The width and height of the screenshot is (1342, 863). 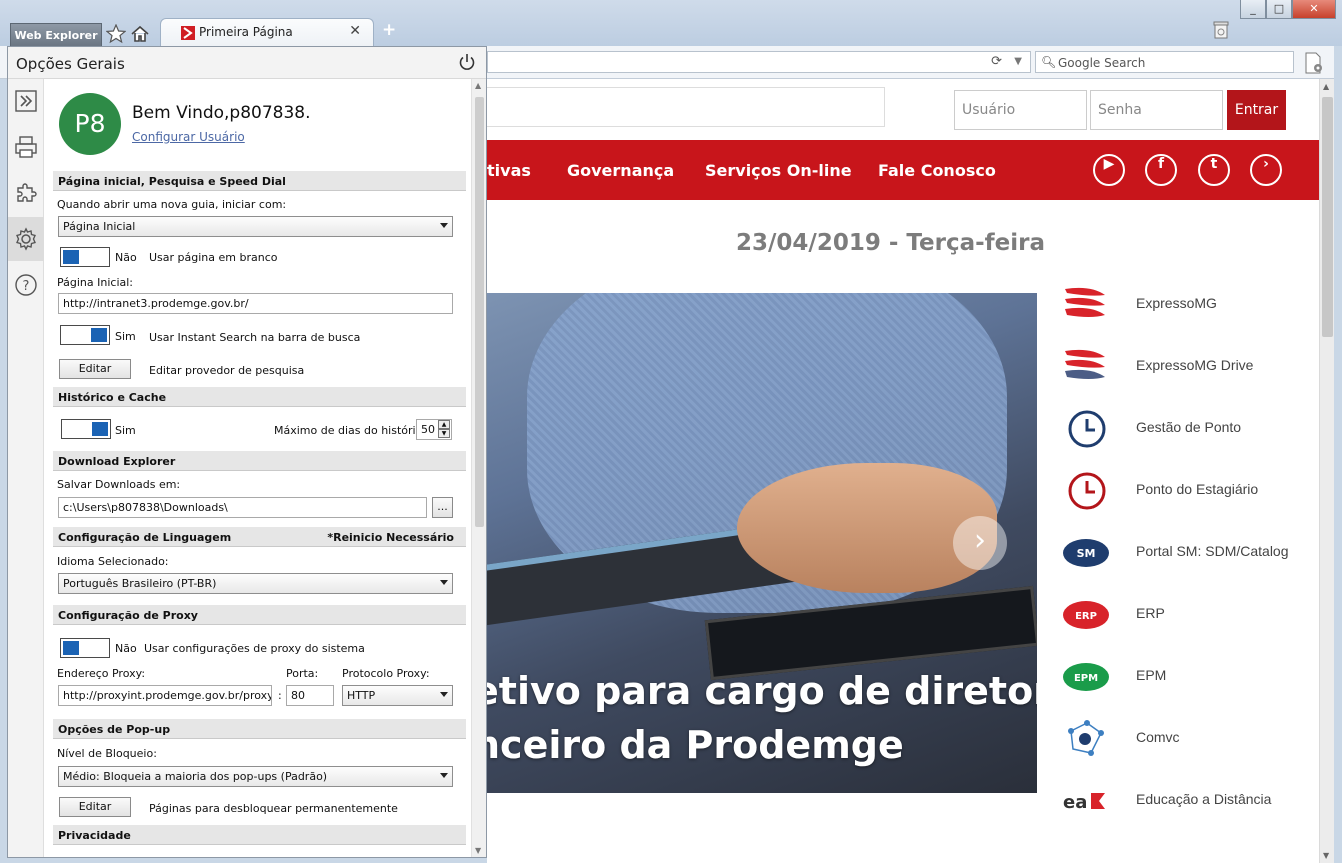 What do you see at coordinates (671, 23) in the screenshot?
I see `title-bar: Web Explorer Primeira Página ✕ + _ □ ✕` at bounding box center [671, 23].